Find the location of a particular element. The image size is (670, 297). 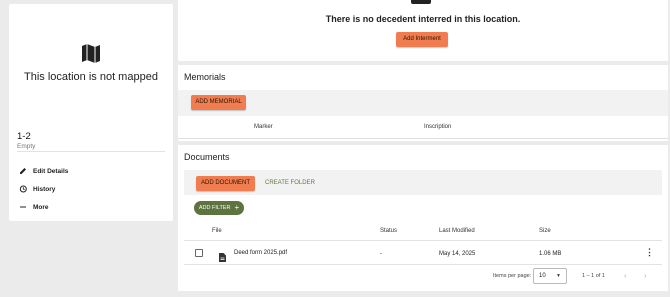

location-status: Empty is located at coordinates (26, 146).